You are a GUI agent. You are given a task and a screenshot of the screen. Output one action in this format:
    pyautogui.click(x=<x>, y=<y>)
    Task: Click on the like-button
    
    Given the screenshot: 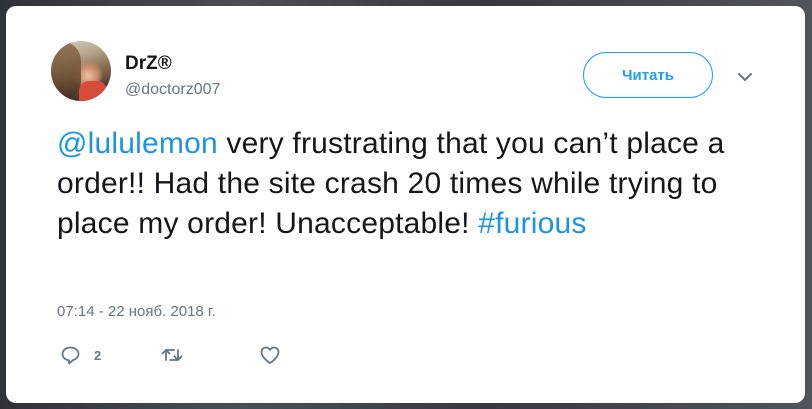 What is the action you would take?
    pyautogui.click(x=270, y=355)
    